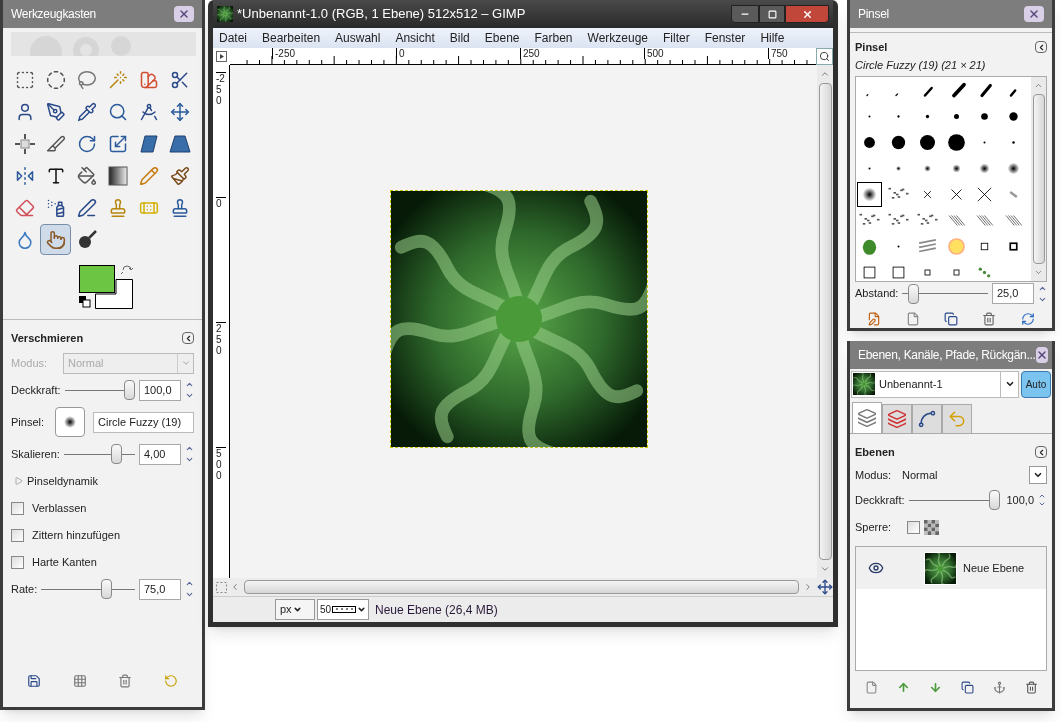 Image resolution: width=1061 pixels, height=722 pixels. I want to click on menu-item: Bearbeiten, so click(291, 38).